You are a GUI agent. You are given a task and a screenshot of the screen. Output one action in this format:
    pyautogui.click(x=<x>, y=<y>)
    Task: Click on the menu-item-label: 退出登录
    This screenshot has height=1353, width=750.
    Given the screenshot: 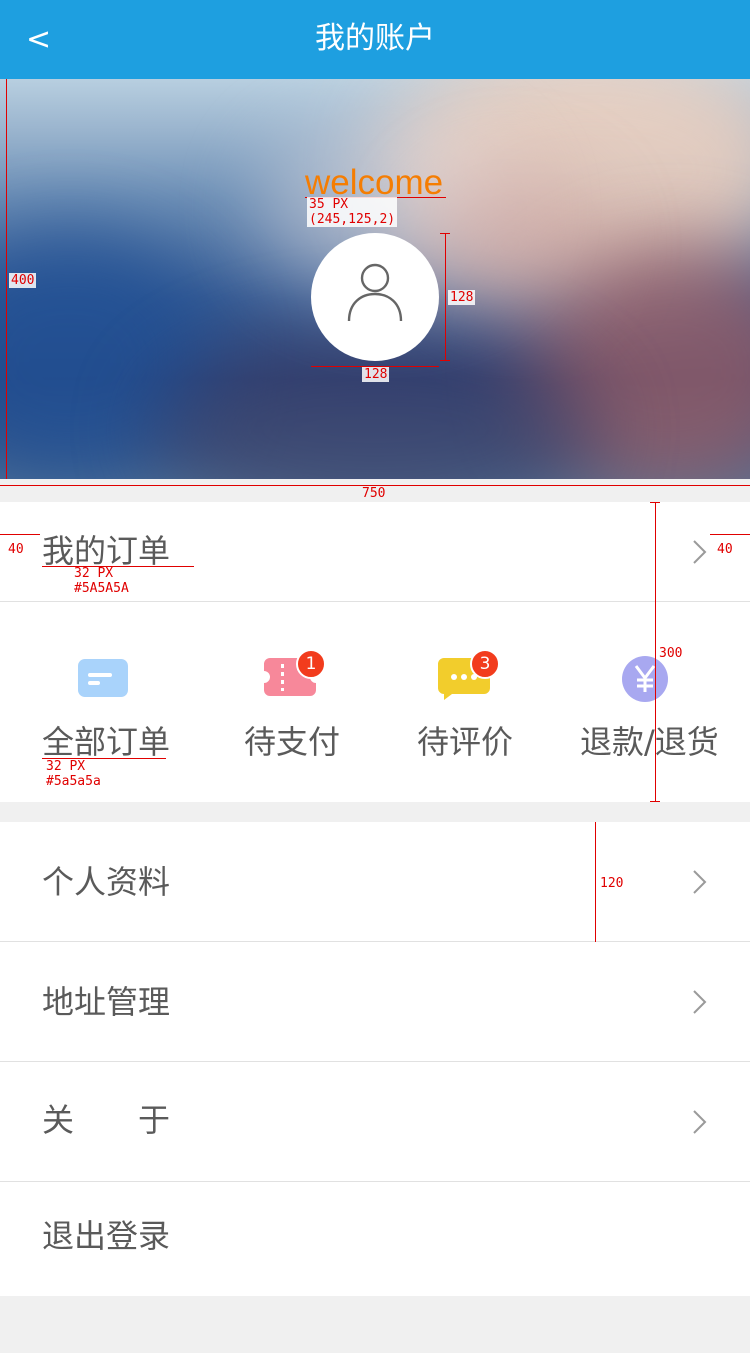 What is the action you would take?
    pyautogui.click(x=106, y=1236)
    